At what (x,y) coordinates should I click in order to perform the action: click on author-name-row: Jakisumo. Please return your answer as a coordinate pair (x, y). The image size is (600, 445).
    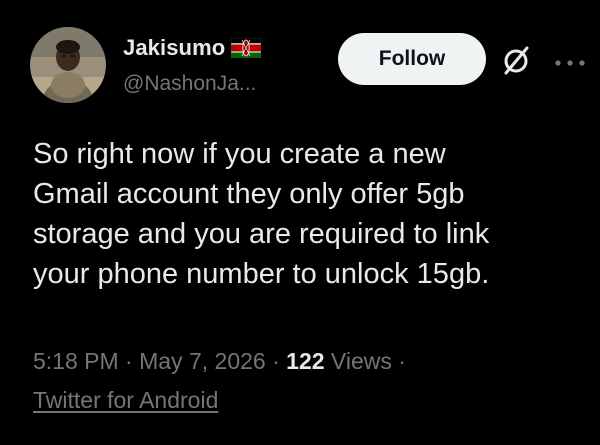
    Looking at the image, I should click on (192, 48).